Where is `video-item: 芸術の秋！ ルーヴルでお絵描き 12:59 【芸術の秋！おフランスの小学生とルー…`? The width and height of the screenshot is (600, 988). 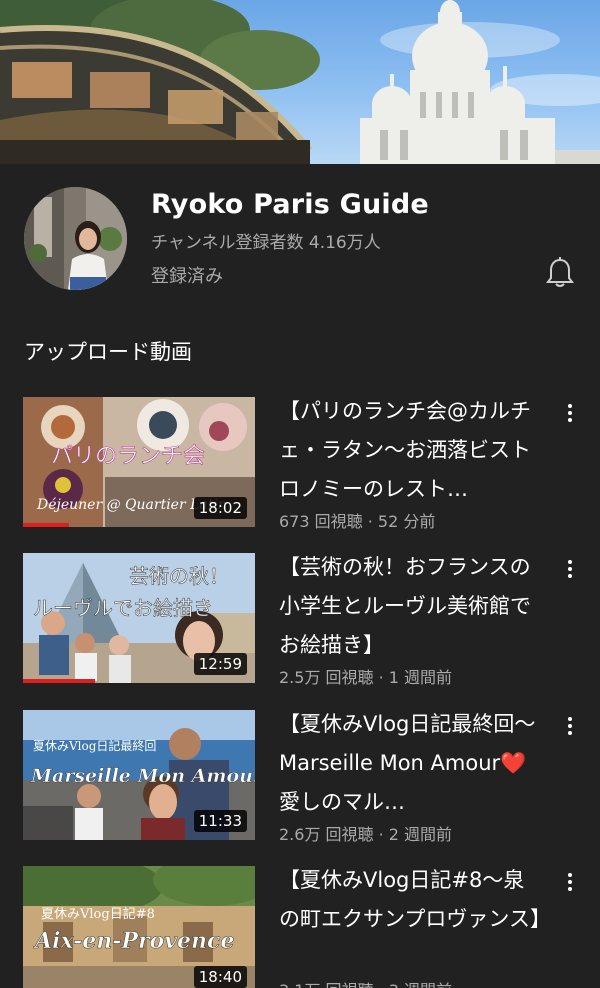 video-item: 芸術の秋！ ルーヴルでお絵描き 12:59 【芸術の秋！おフランスの小学生とルー… is located at coordinates (300, 620).